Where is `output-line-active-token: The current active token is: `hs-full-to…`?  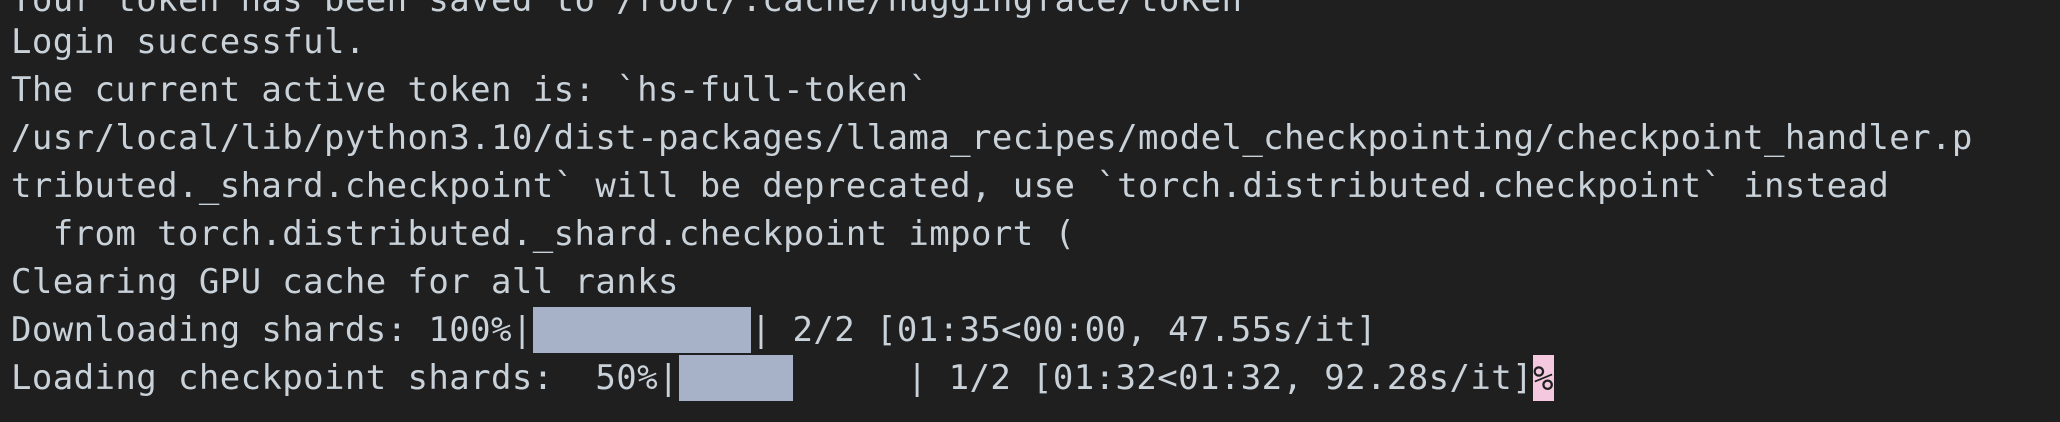
output-line-active-token: The current active token is: `hs-full-to… is located at coordinates (470, 90).